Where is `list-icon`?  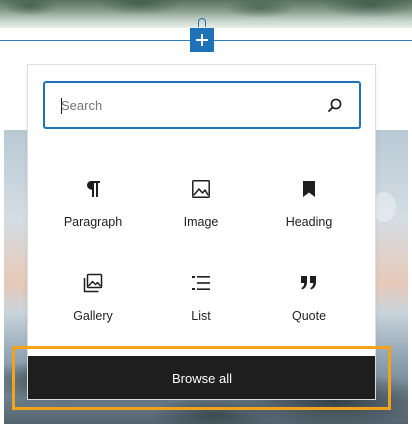 list-icon is located at coordinates (201, 283).